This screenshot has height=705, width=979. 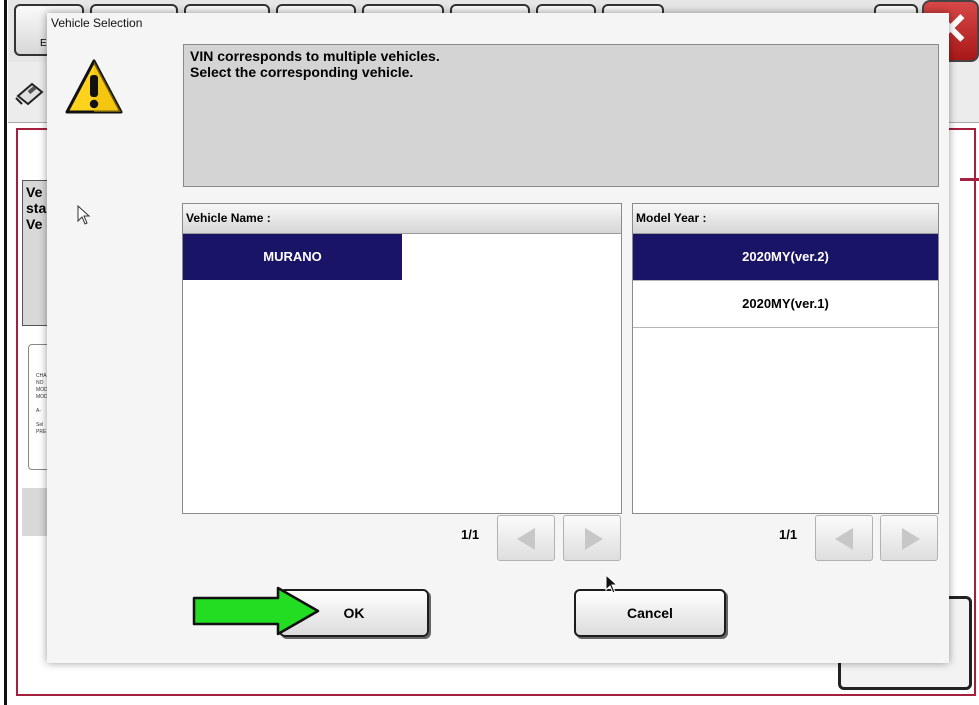 I want to click on vehicle-name-prev-button, so click(x=526, y=538).